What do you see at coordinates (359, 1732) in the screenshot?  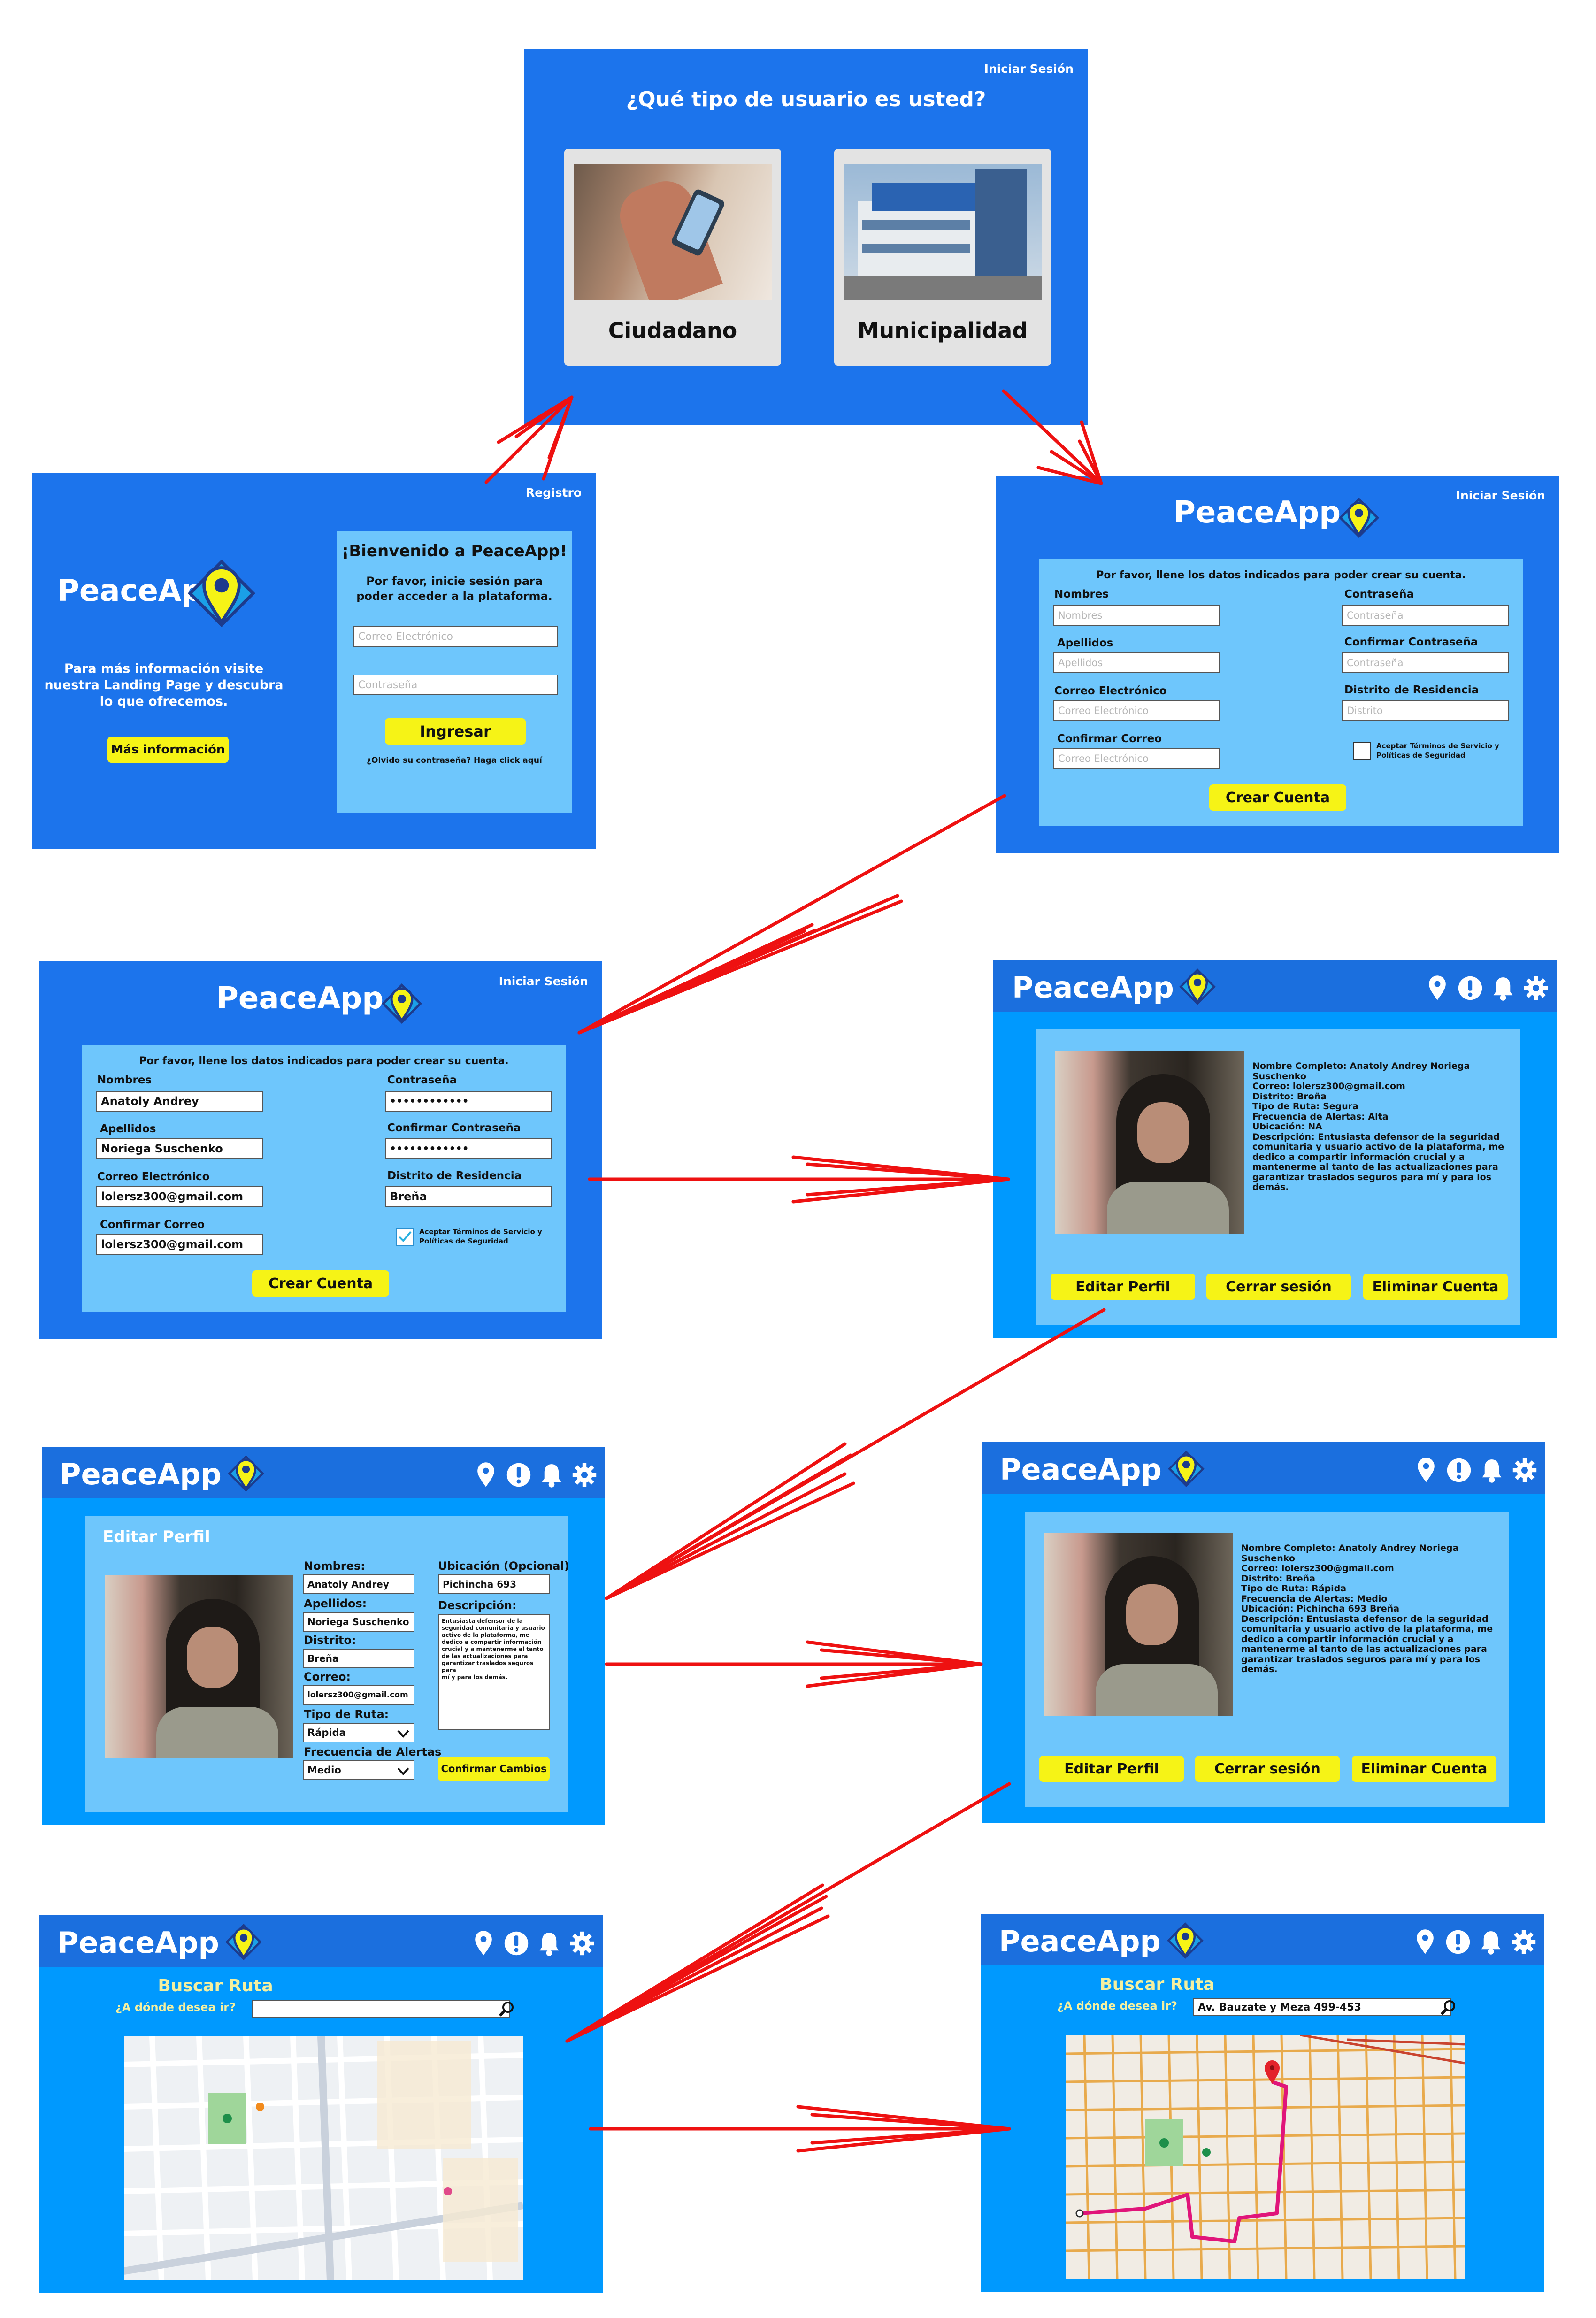 I see `route-type-select: Rápida` at bounding box center [359, 1732].